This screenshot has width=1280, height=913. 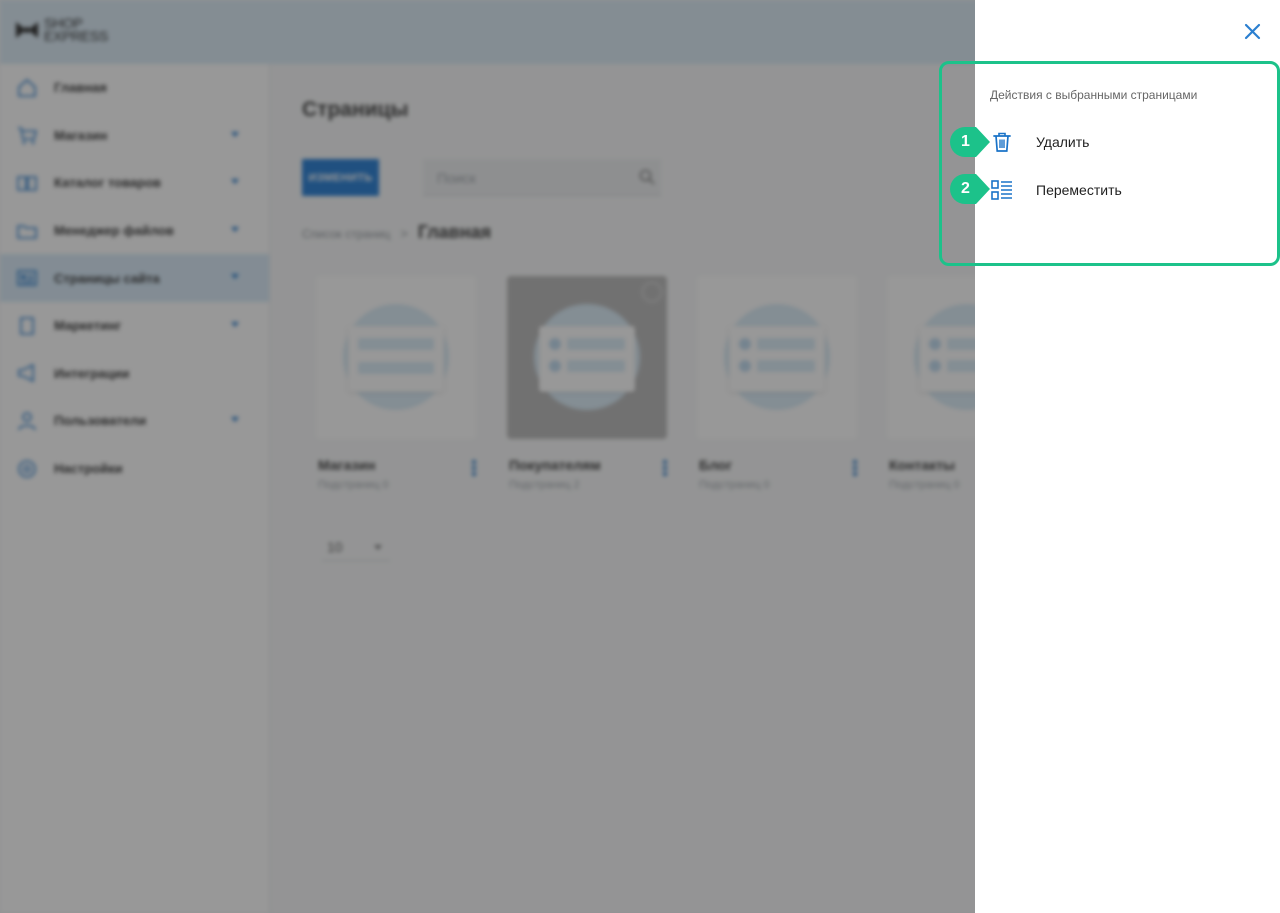 What do you see at coordinates (965, 188) in the screenshot?
I see `step-number-2: 2` at bounding box center [965, 188].